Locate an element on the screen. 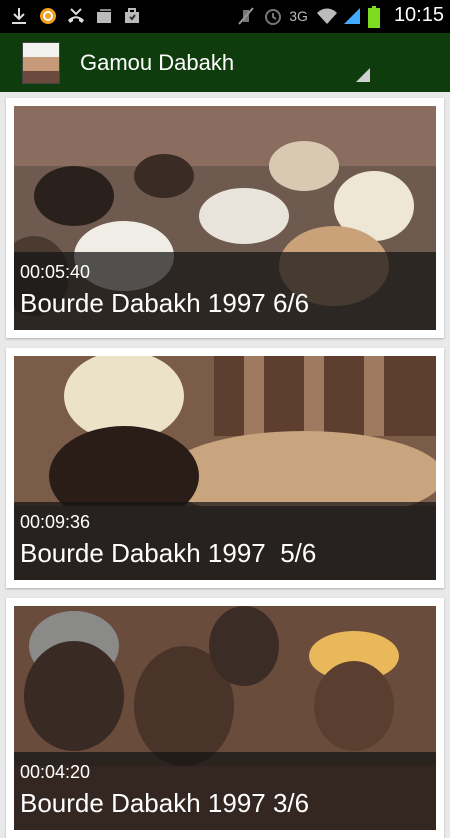 The height and width of the screenshot is (838, 450). portrait-icon is located at coordinates (41, 62).